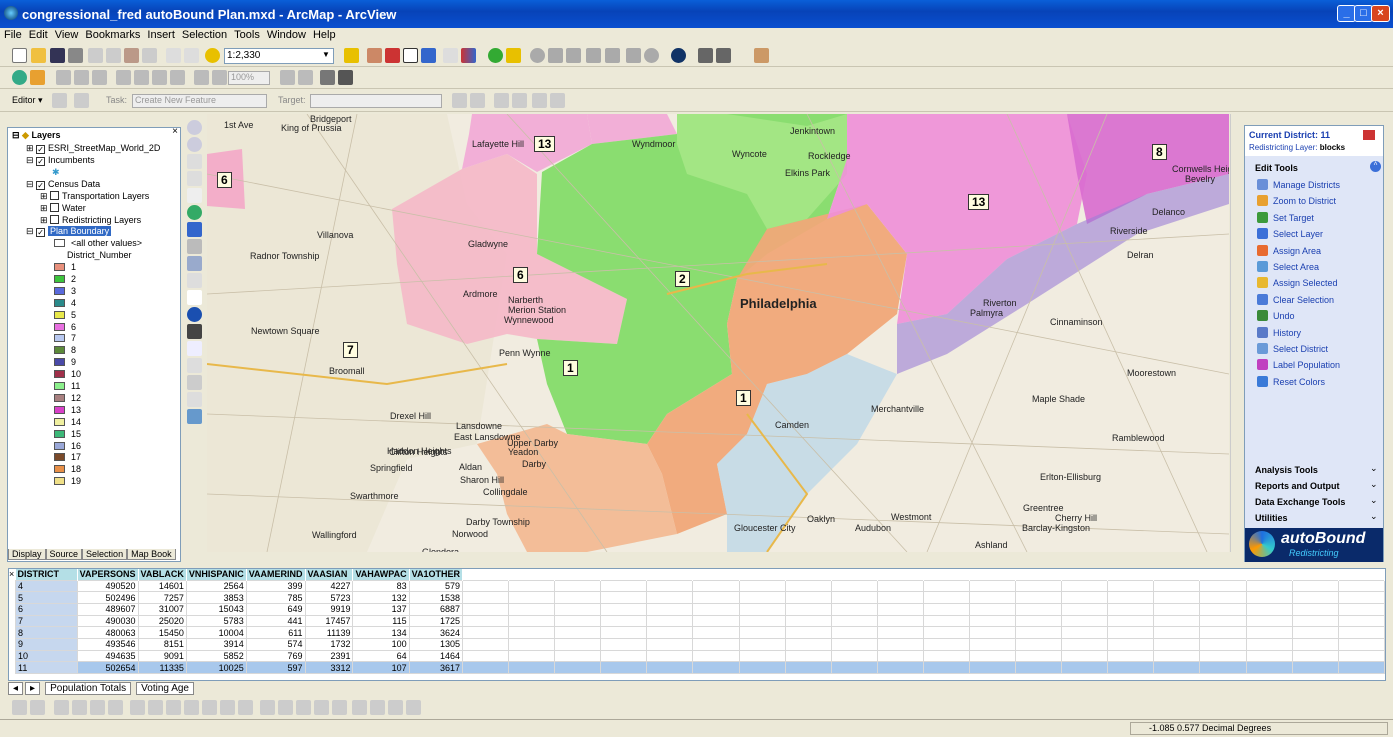 This screenshot has width=1393, height=737. I want to click on column-header: VAAMERIND, so click(276, 574).